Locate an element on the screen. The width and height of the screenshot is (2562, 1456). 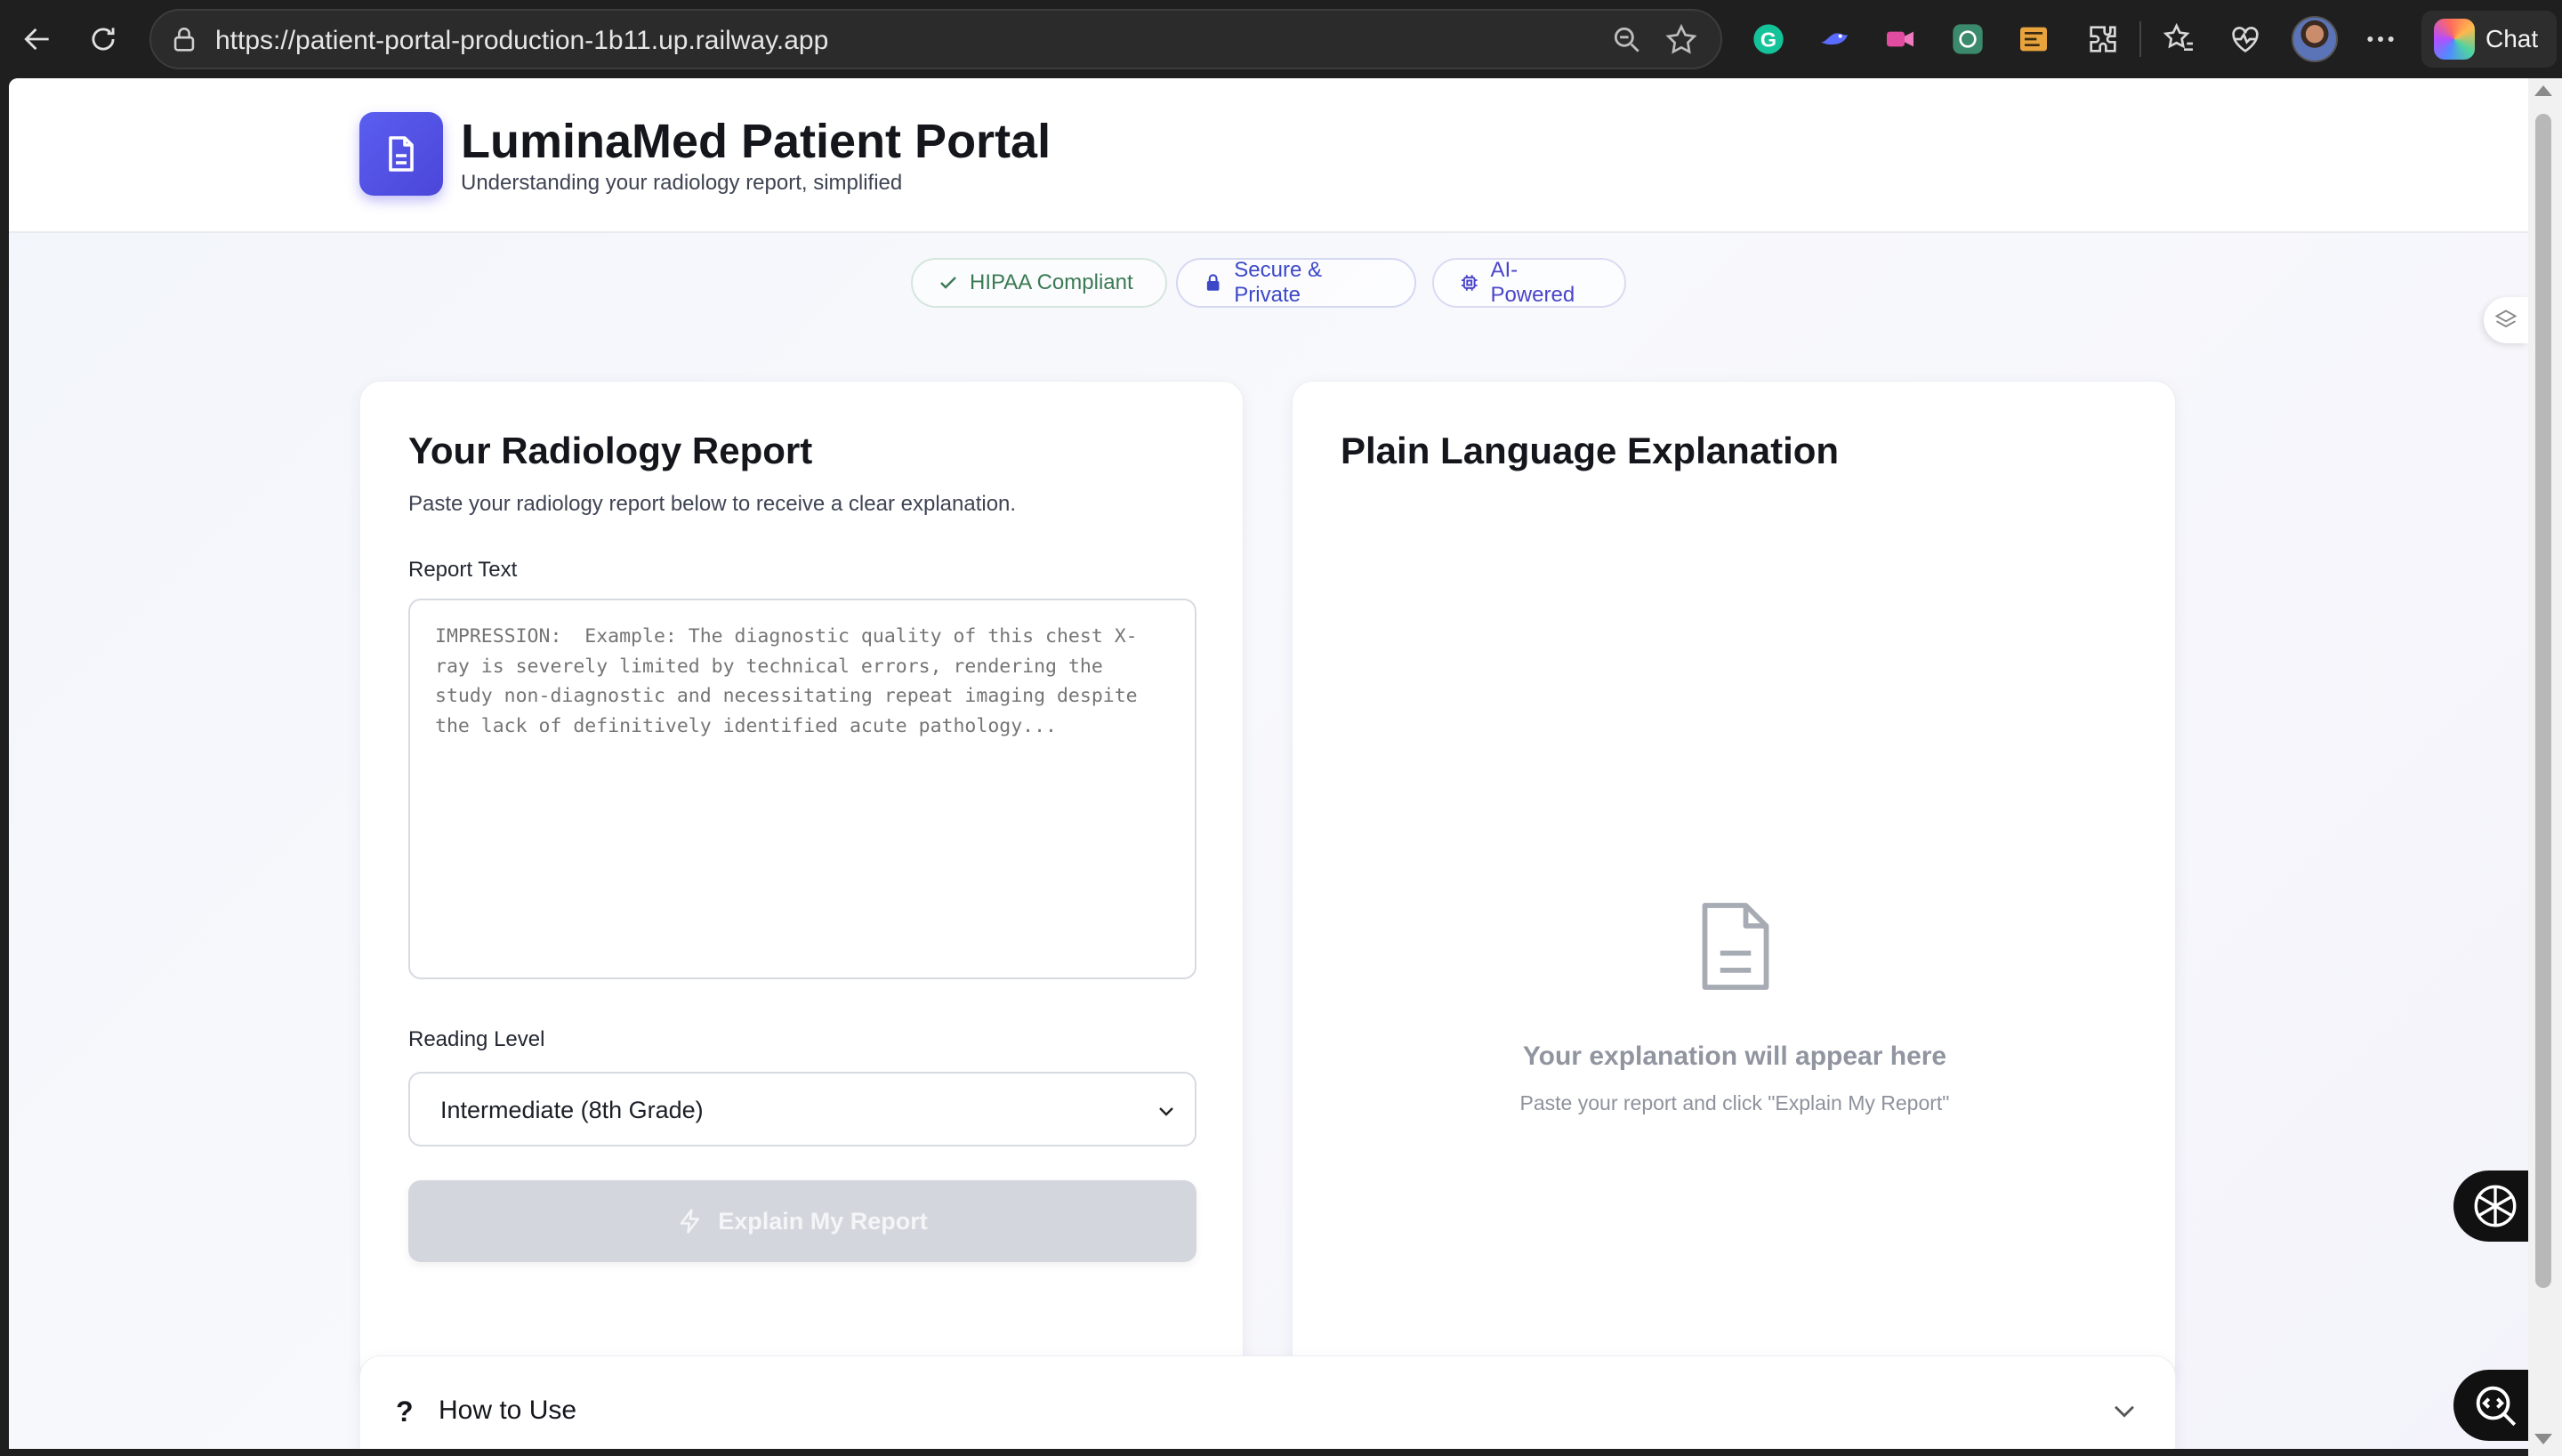
report-text-label: Report Text is located at coordinates (463, 570).